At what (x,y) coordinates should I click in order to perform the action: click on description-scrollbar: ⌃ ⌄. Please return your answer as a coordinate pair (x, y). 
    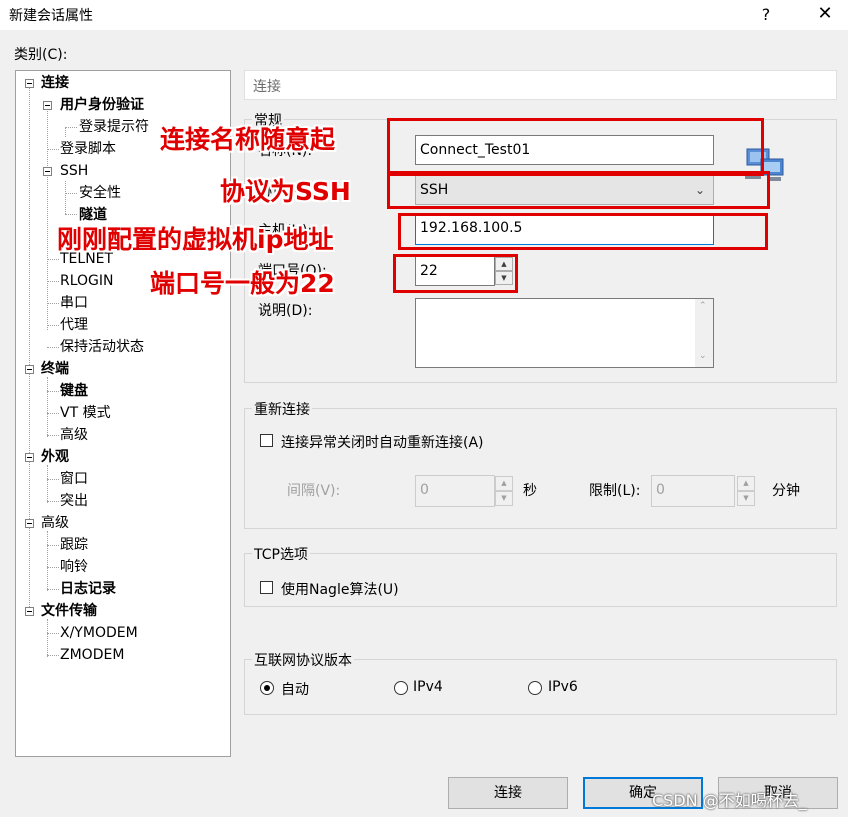
    Looking at the image, I should click on (704, 333).